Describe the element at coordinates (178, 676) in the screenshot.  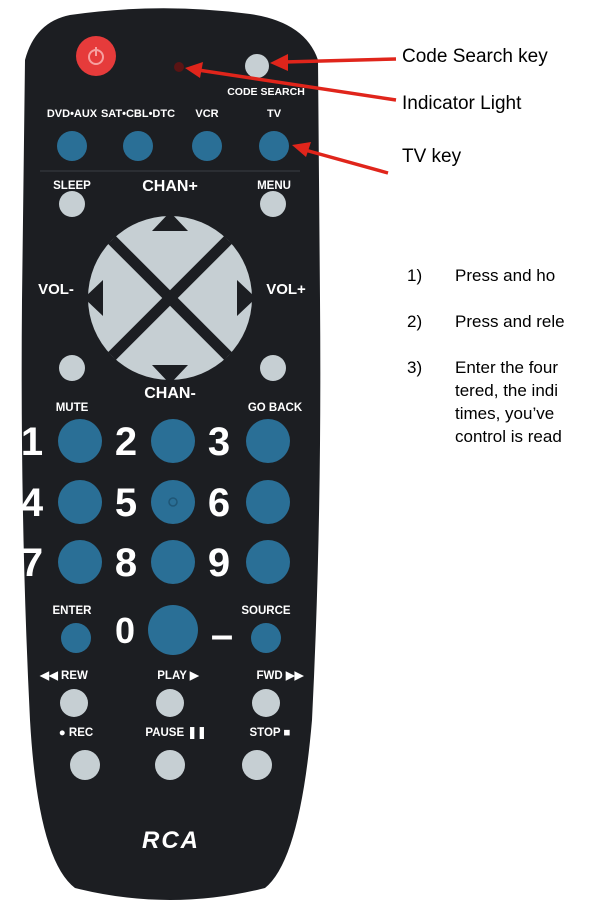
I see `play-label: PLAY ▶` at that location.